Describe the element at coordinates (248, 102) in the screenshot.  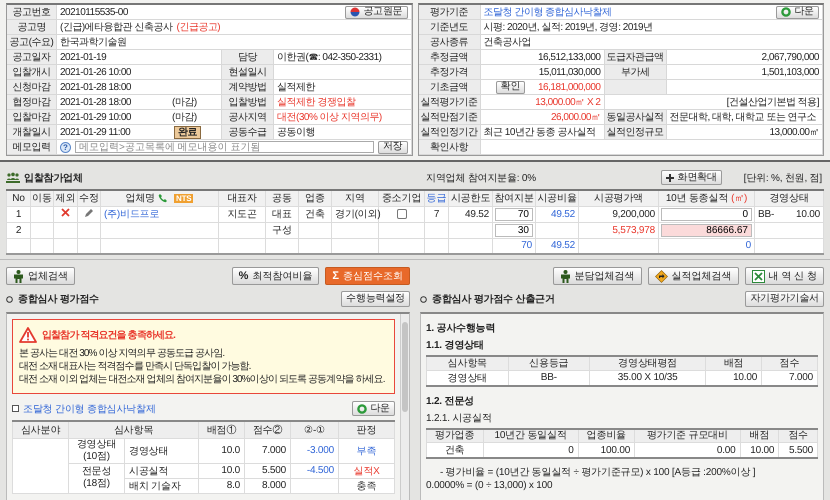
I see `field-label: 입찰방법` at that location.